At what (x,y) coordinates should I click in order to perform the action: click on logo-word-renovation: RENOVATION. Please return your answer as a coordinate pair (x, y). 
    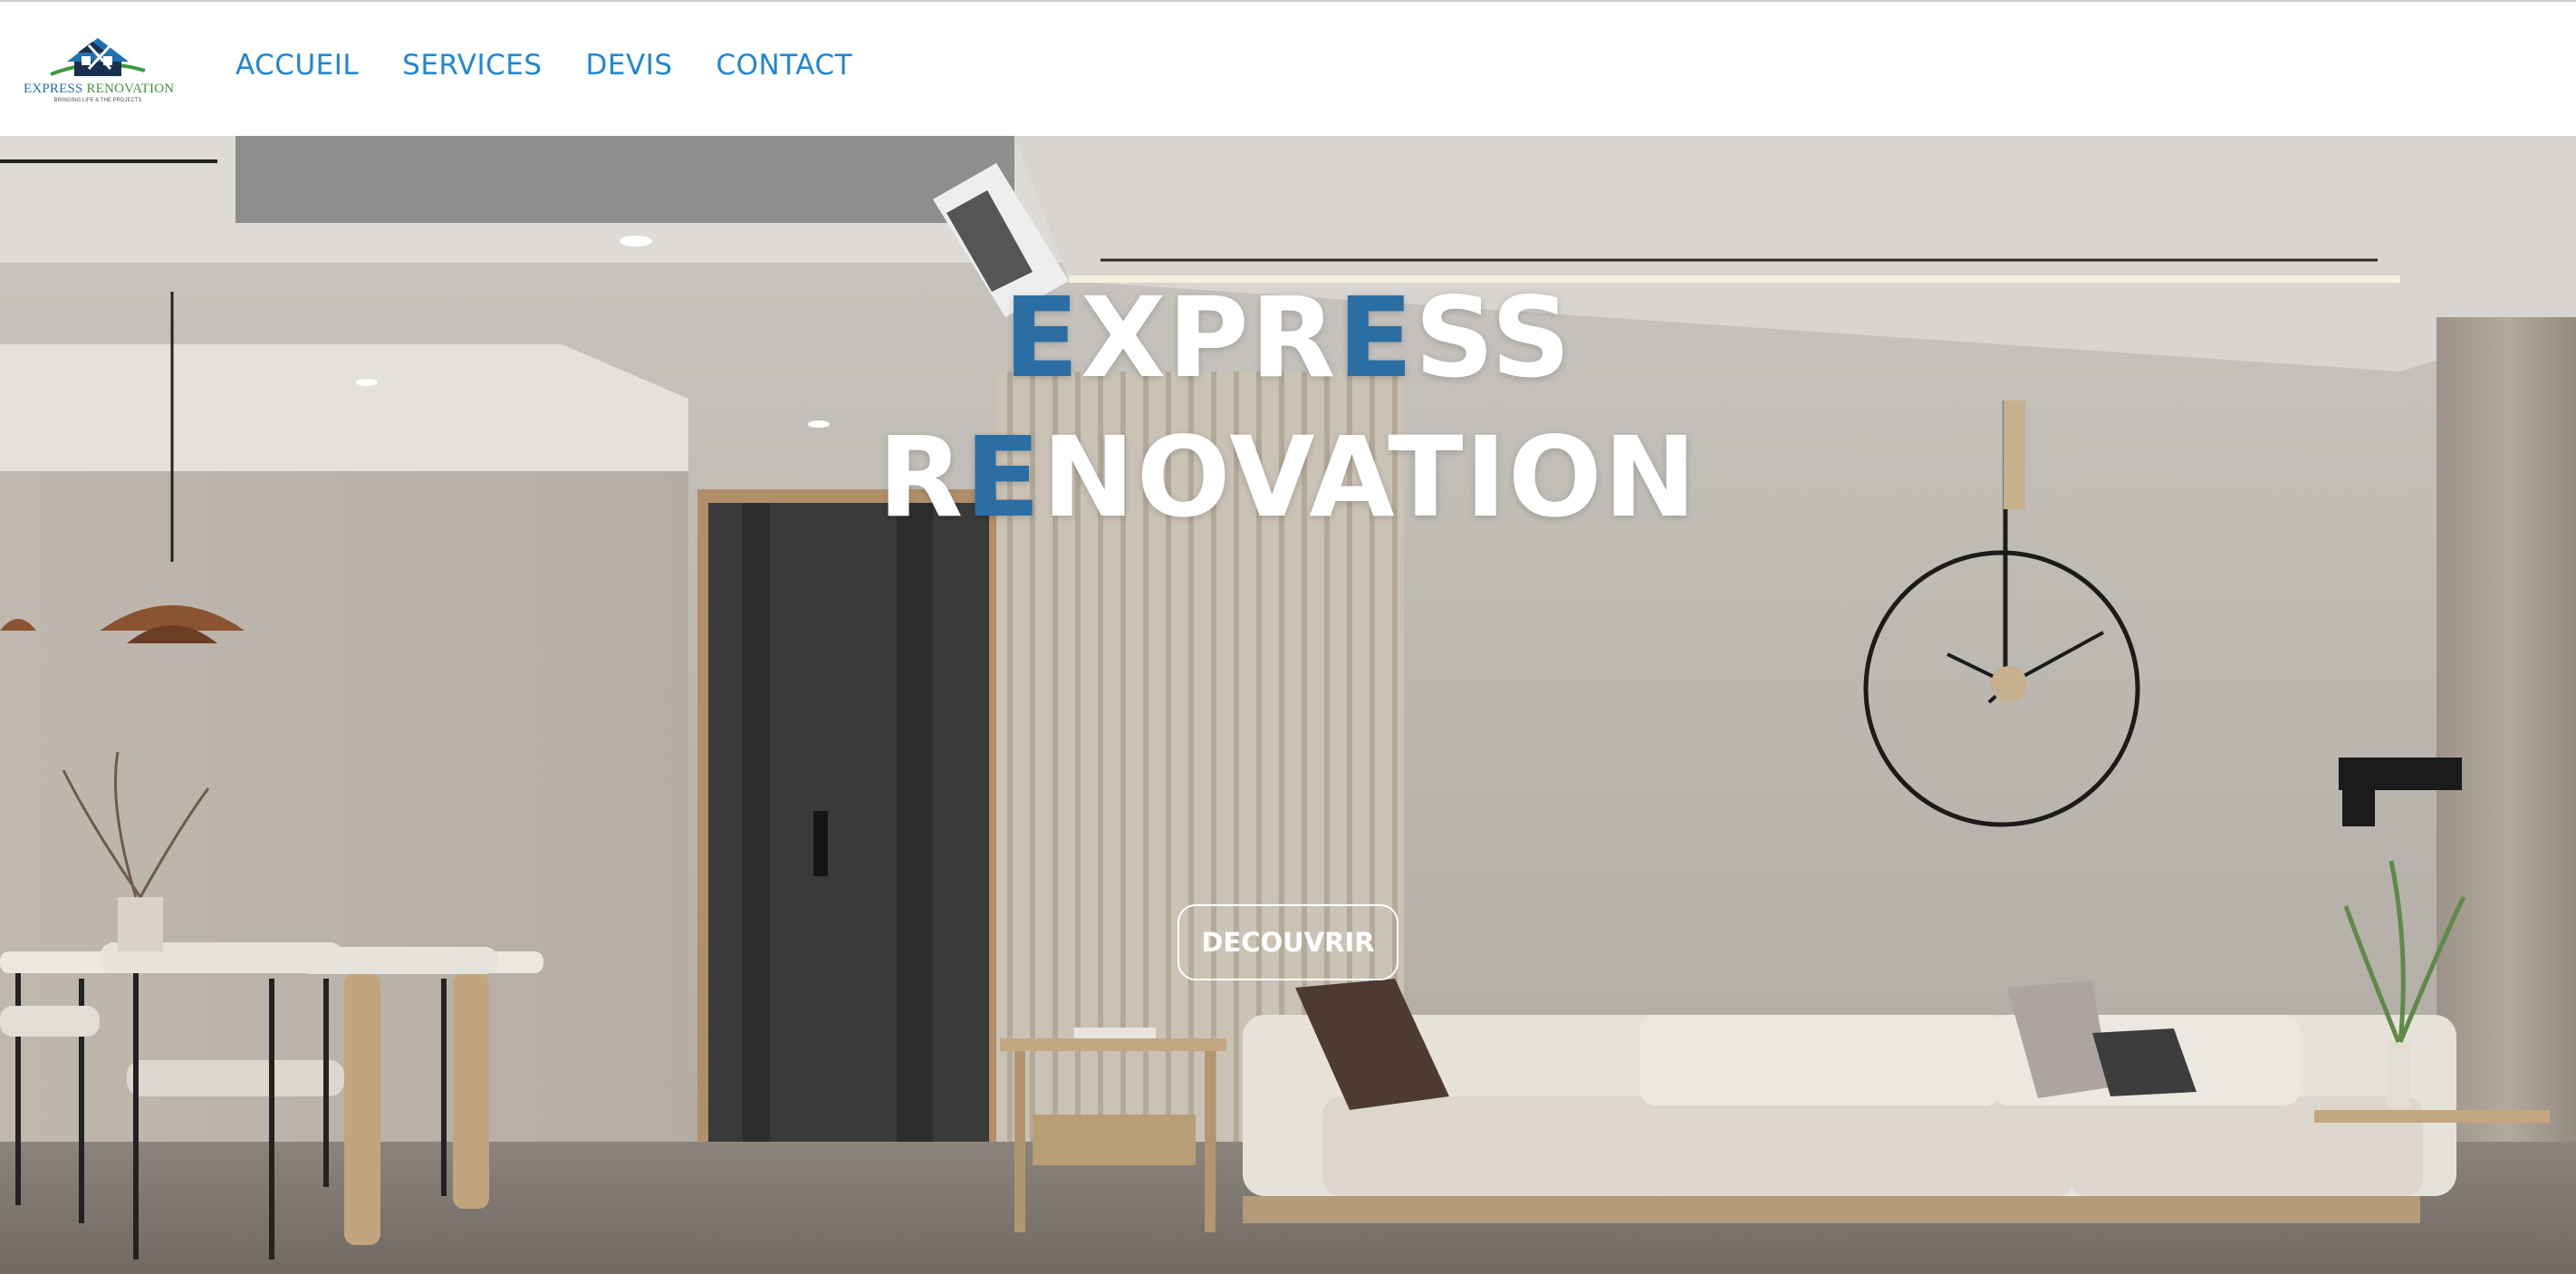
    Looking at the image, I should click on (130, 89).